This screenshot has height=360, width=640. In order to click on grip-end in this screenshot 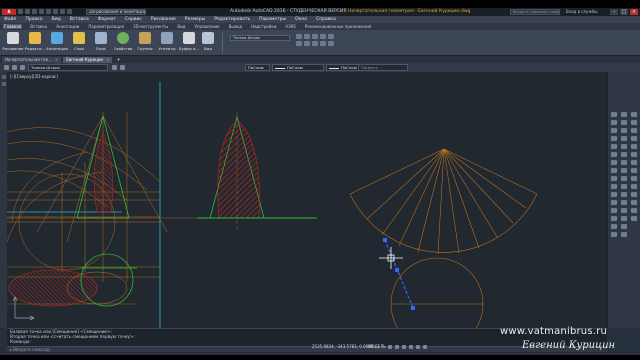, I will do `click(413, 308)`.